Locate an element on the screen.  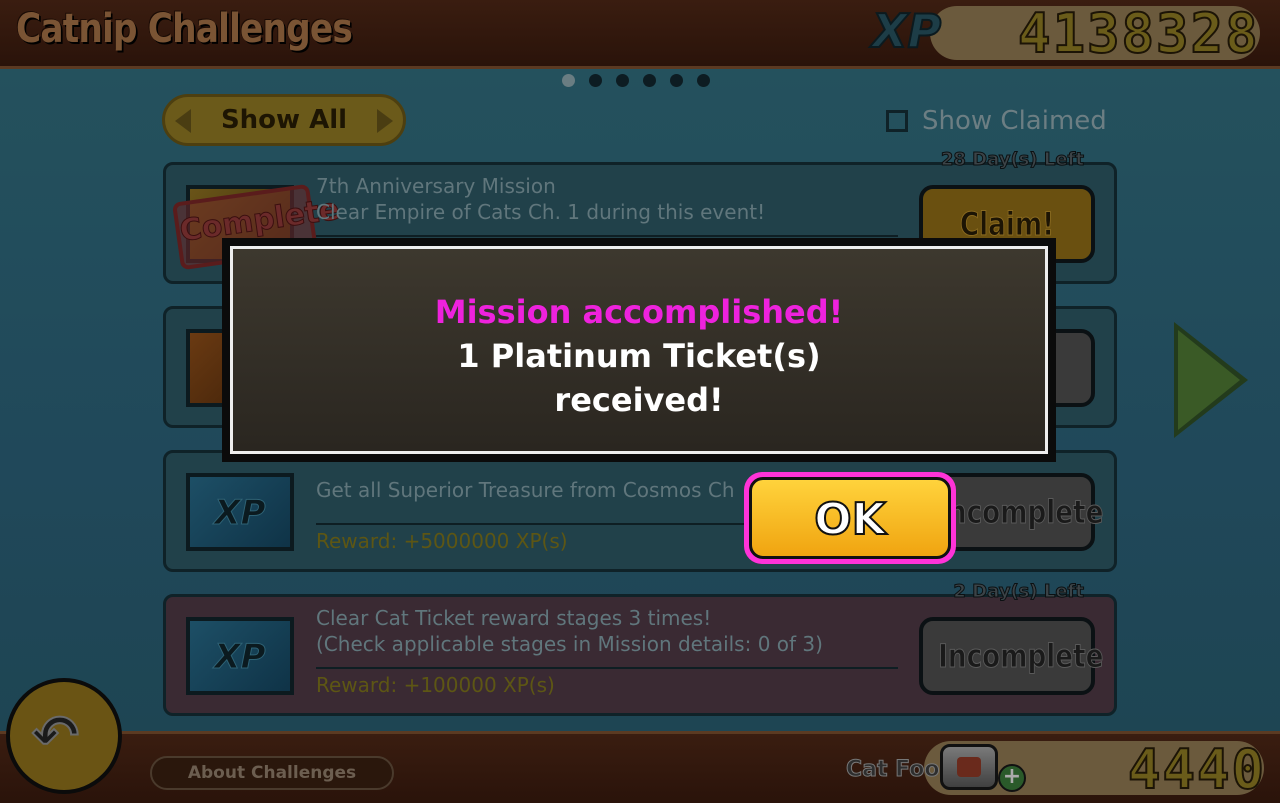
filter-label: Show All is located at coordinates (284, 120).